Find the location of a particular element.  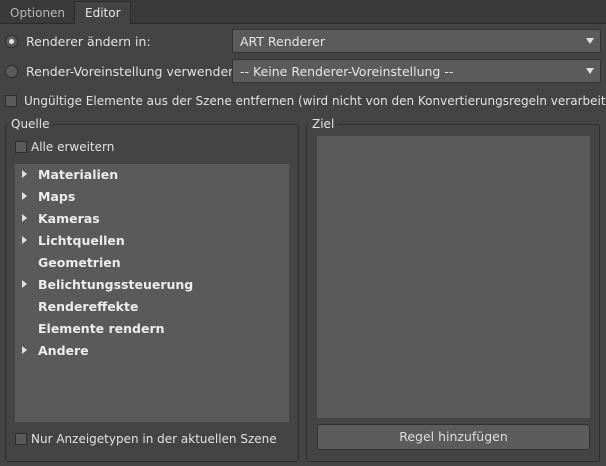

tree-item-label: Lichtquellen is located at coordinates (81, 240).